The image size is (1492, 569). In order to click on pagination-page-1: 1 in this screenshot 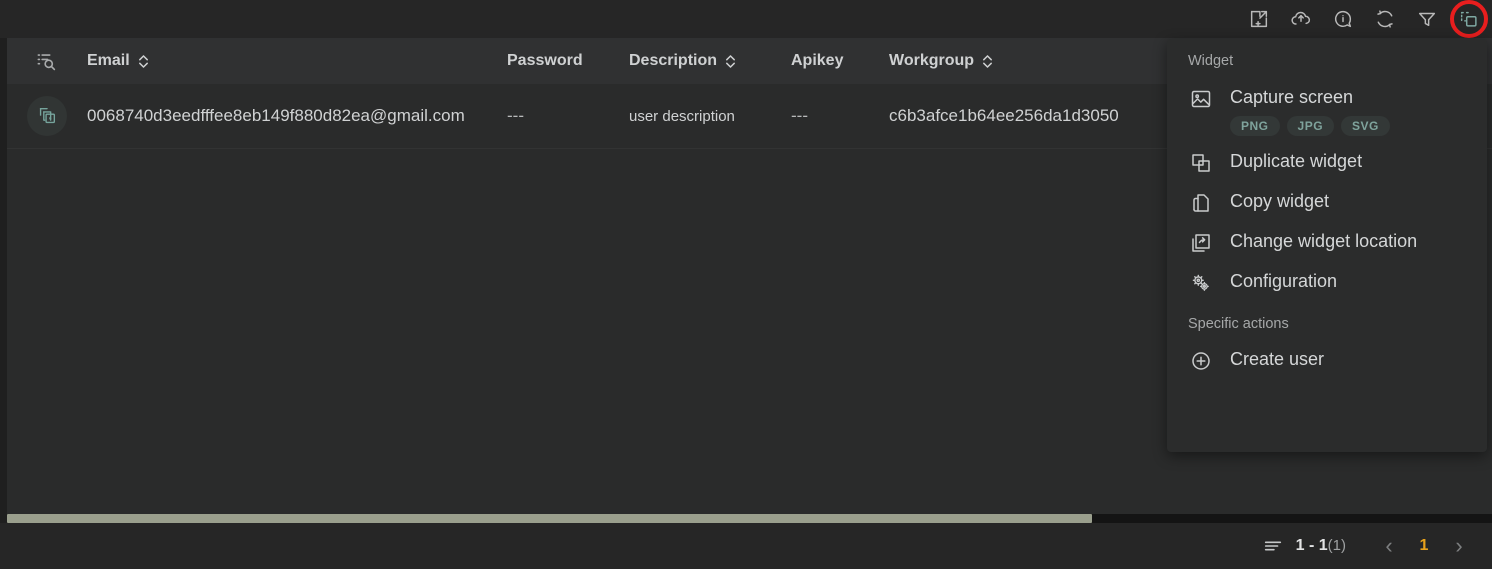, I will do `click(1424, 546)`.